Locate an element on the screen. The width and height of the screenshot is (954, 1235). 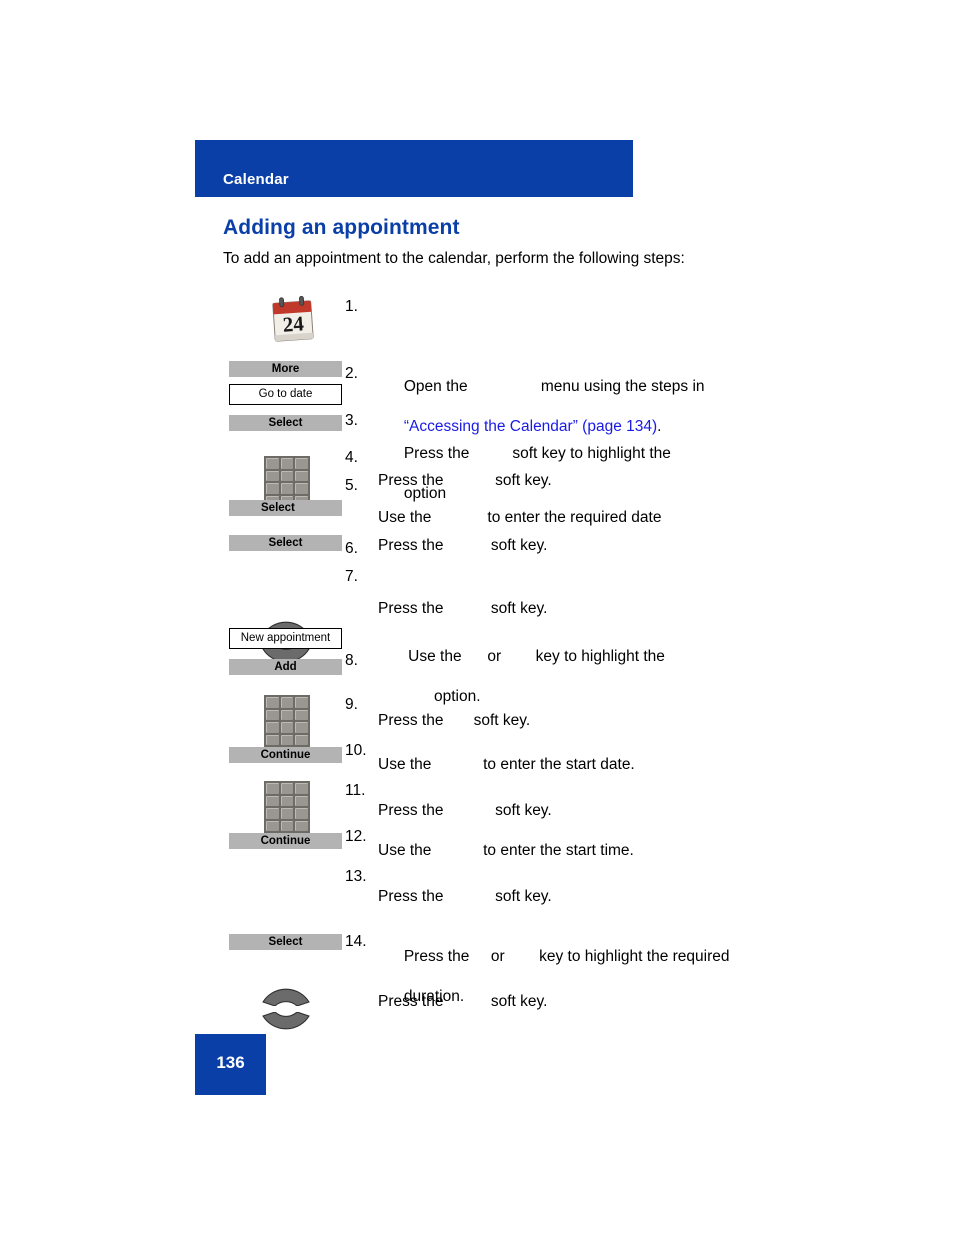
softkey-select-4: Select is located at coordinates (285, 942).